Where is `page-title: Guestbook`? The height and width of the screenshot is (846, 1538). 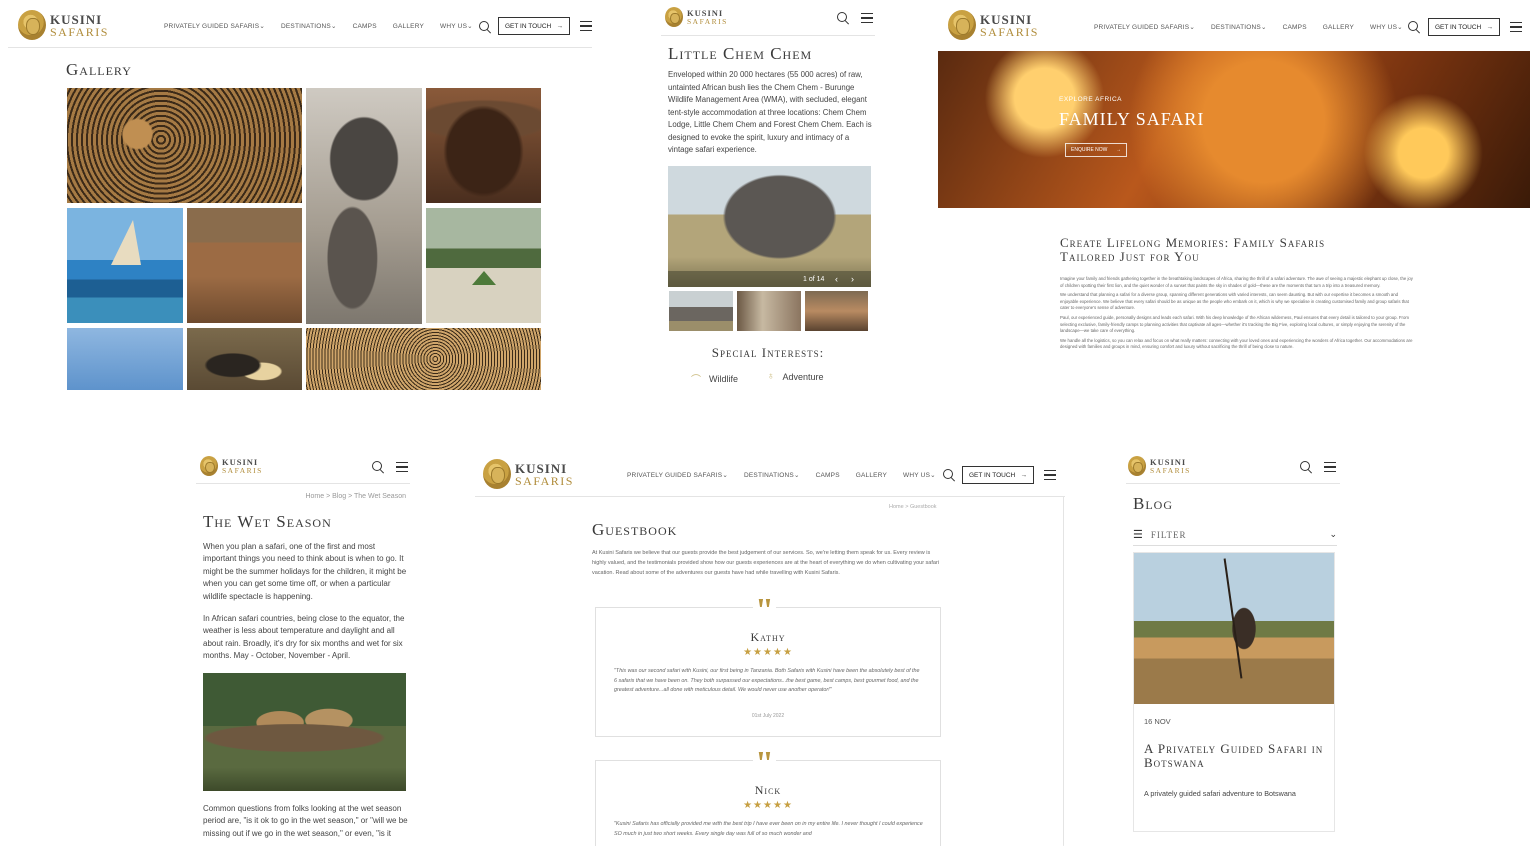 page-title: Guestbook is located at coordinates (635, 529).